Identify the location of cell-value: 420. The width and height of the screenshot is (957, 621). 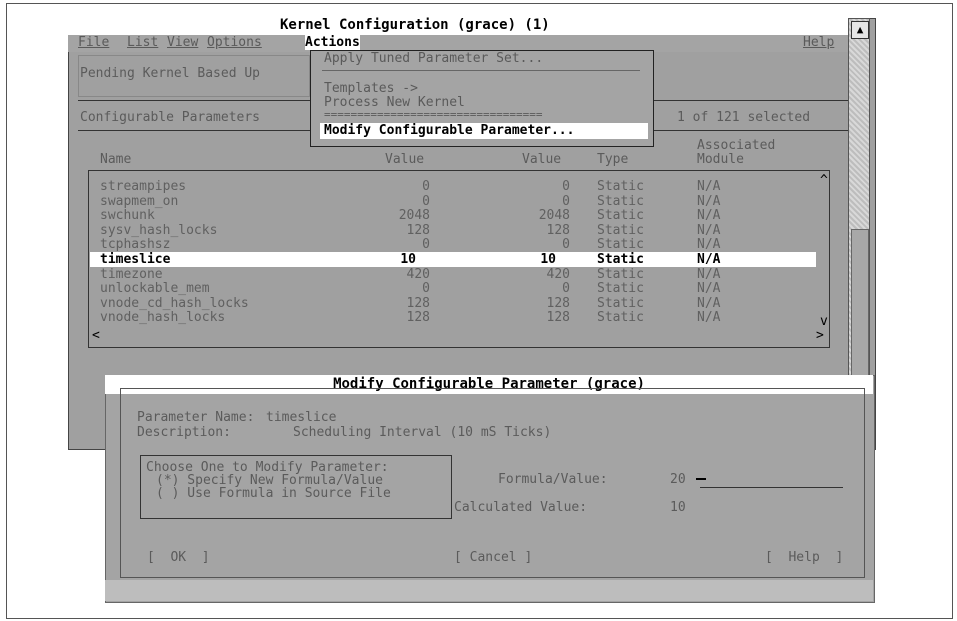
(418, 274).